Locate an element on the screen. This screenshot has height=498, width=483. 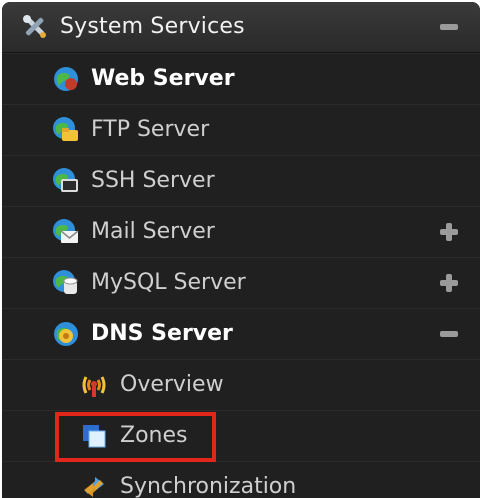
submenu-item-label: Synchronization is located at coordinates (208, 486).